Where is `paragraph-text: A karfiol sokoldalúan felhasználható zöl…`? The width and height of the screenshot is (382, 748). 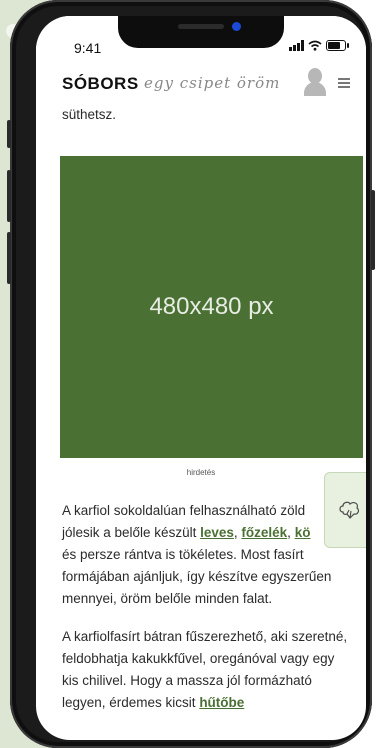 paragraph-text: A karfiol sokoldalúan felhasználható zöl… is located at coordinates (184, 510).